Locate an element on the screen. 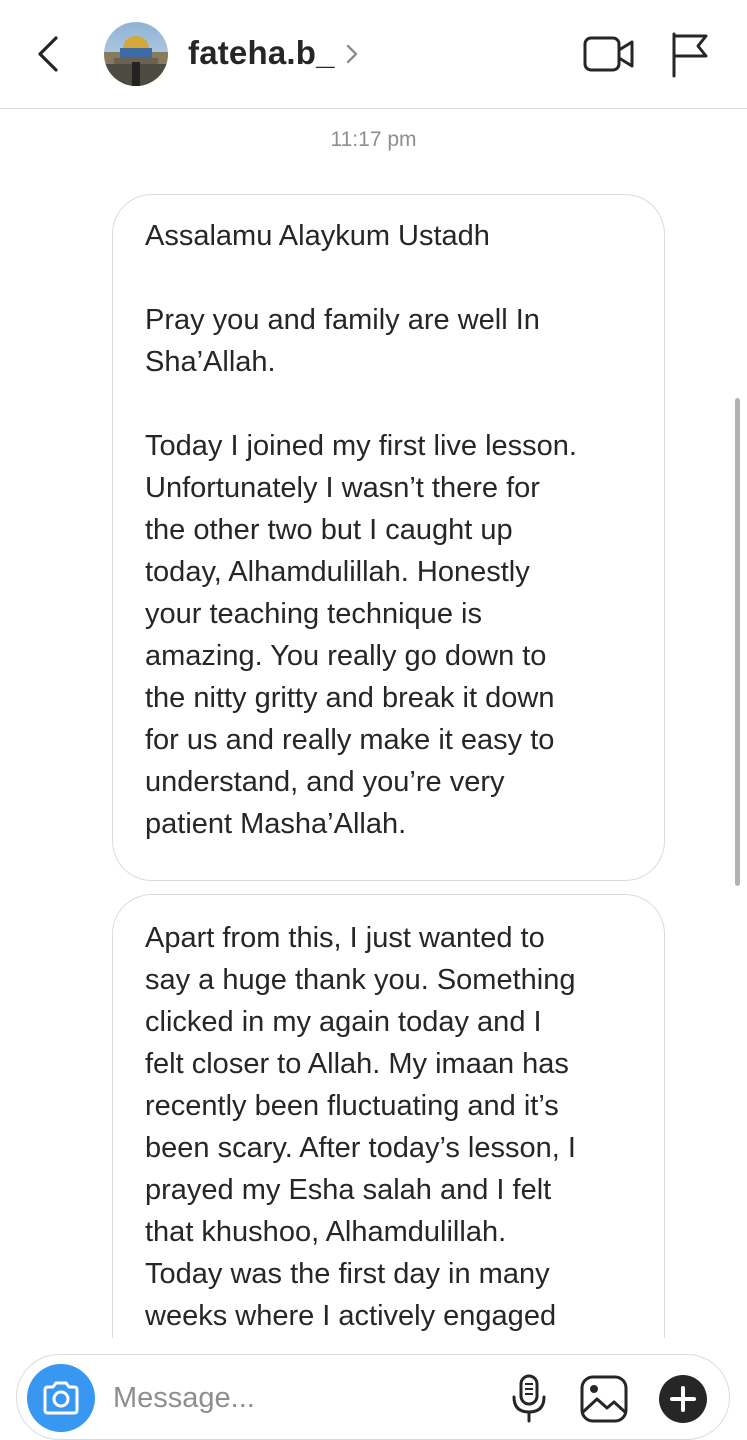 This screenshot has height=1440, width=747. chat-header: fateha.b_ is located at coordinates (373, 54).